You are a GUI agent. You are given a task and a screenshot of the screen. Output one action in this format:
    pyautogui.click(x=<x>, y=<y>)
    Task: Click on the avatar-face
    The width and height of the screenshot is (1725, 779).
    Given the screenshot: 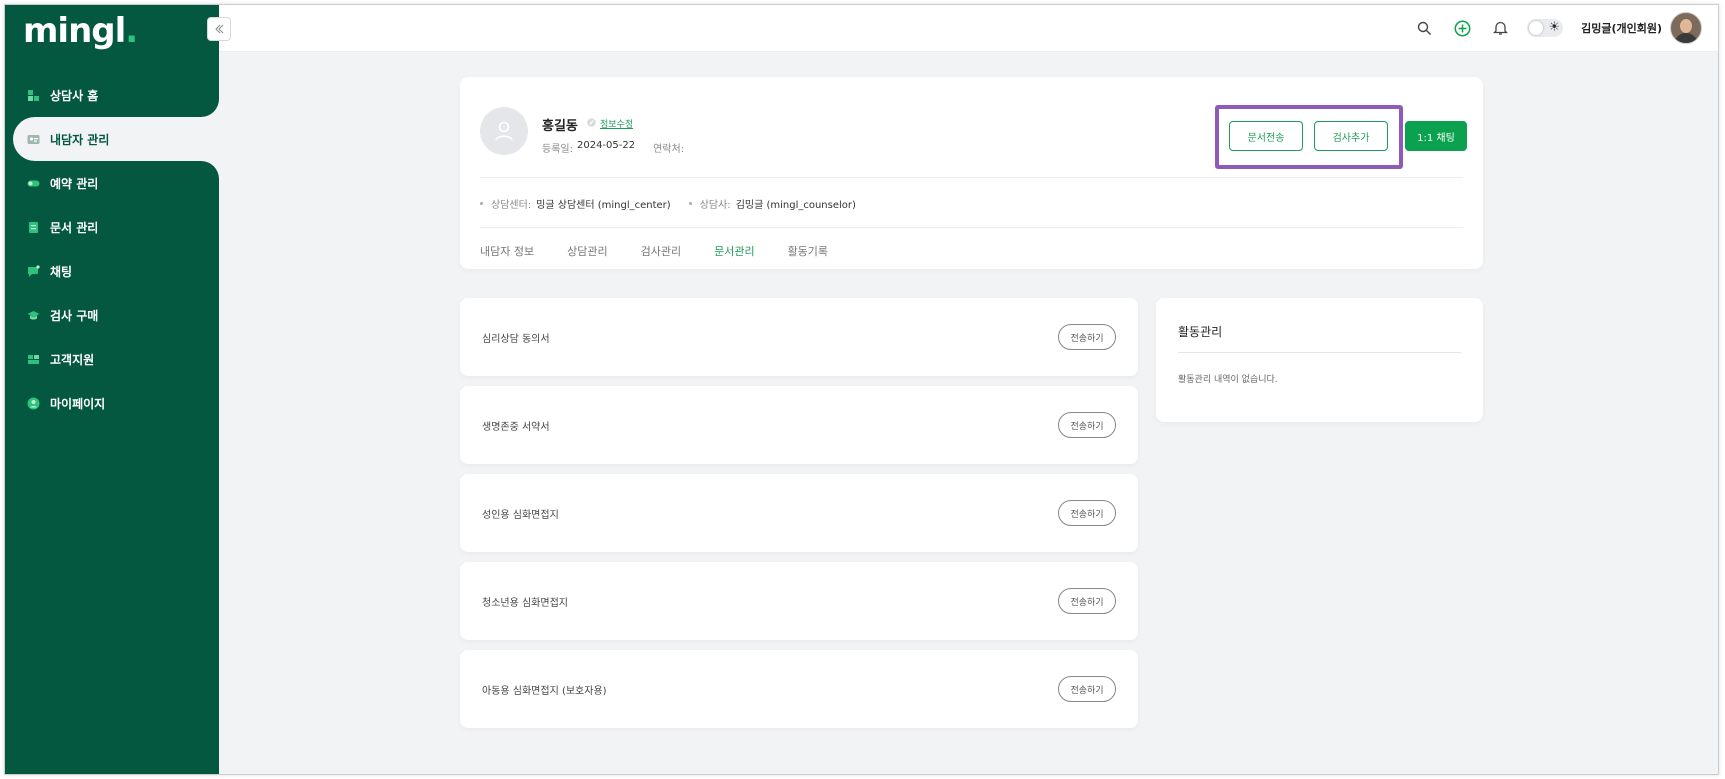 What is the action you would take?
    pyautogui.click(x=1686, y=26)
    